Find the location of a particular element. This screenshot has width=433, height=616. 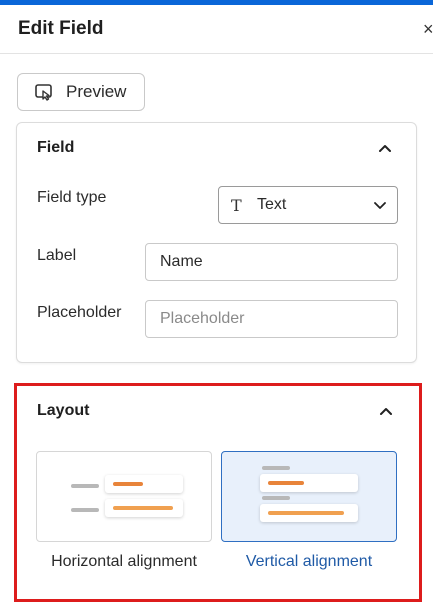

preview-icon is located at coordinates (44, 92).